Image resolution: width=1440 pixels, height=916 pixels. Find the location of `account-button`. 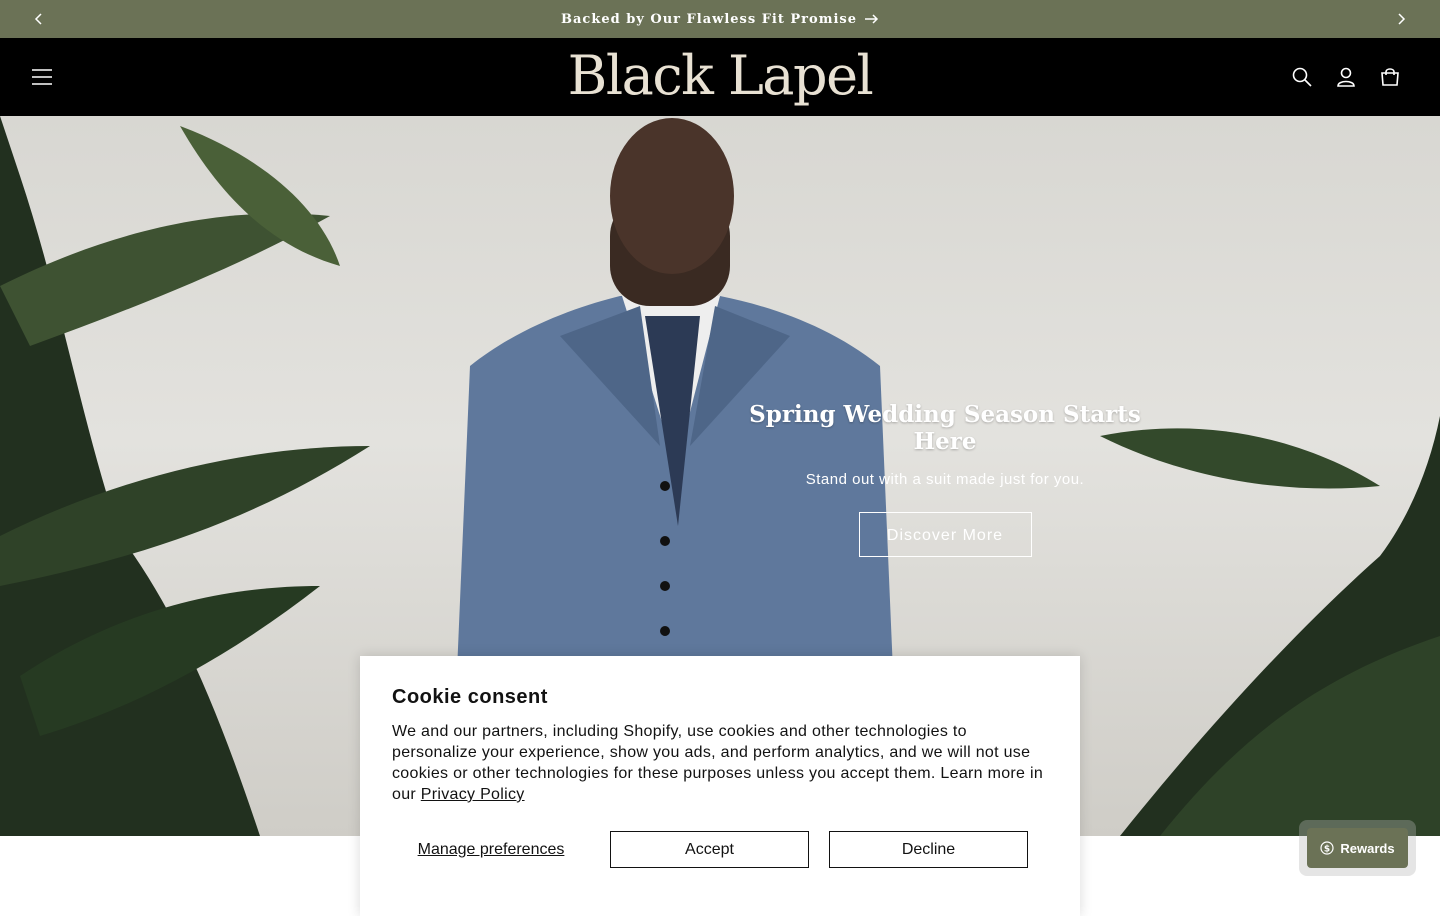

account-button is located at coordinates (1346, 77).